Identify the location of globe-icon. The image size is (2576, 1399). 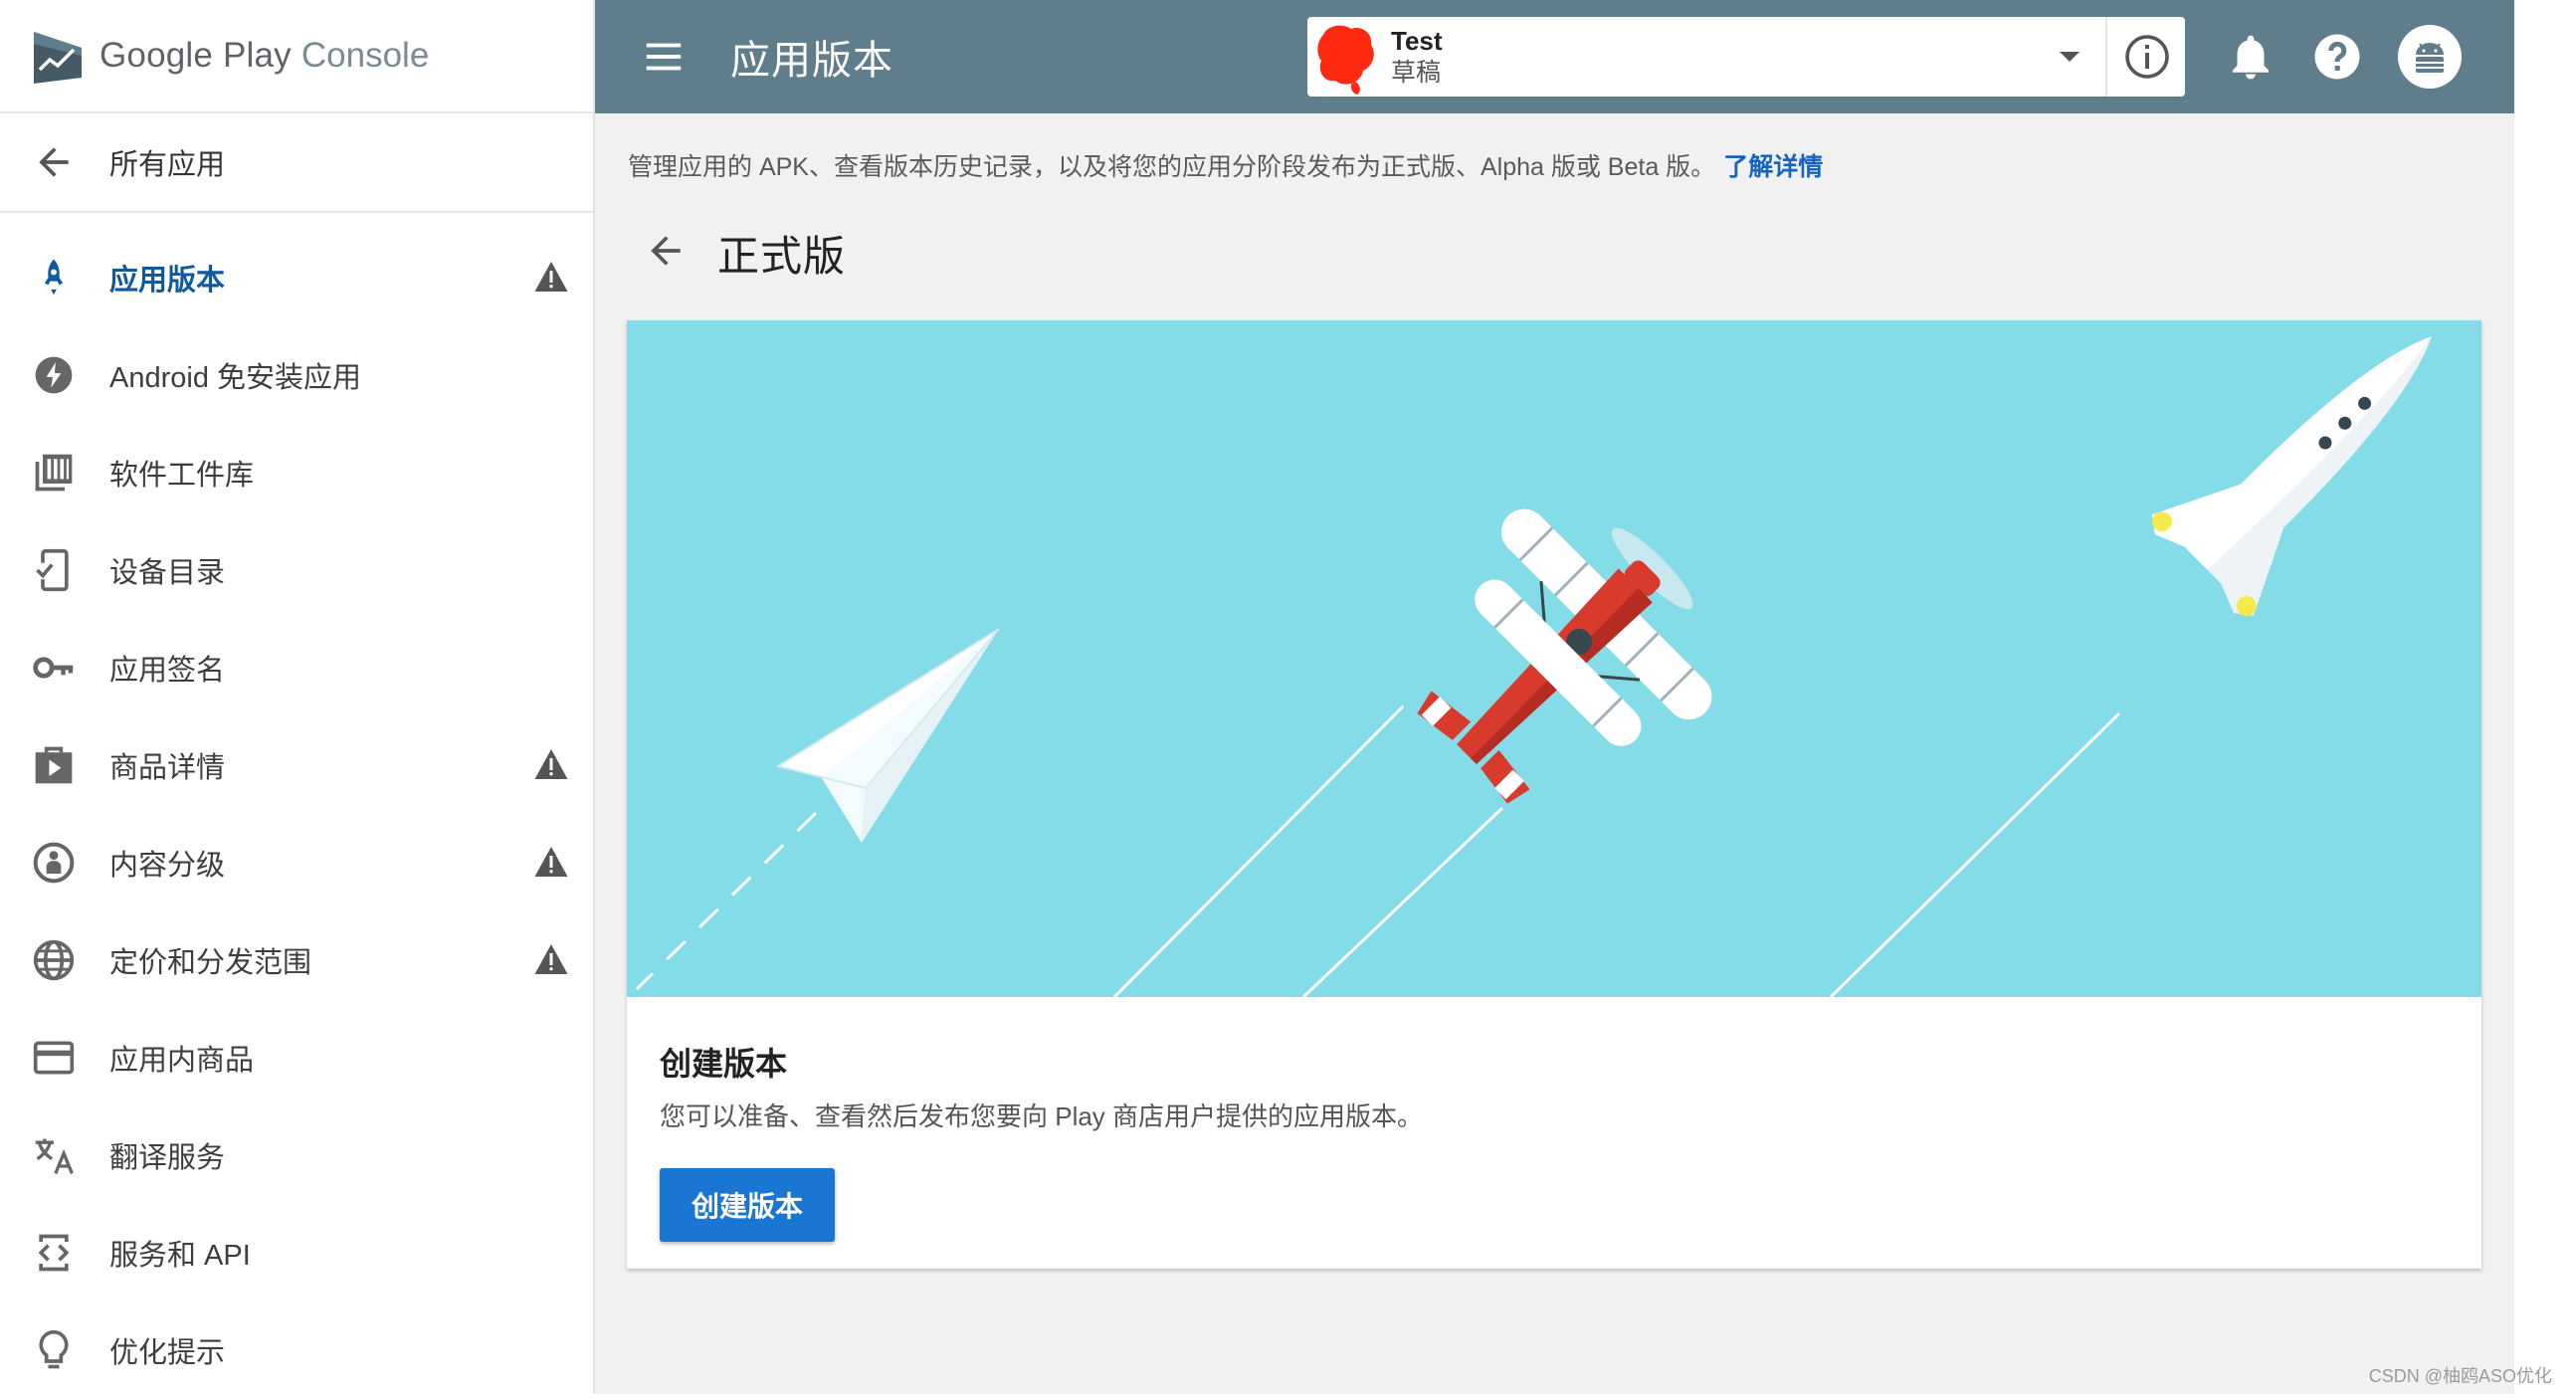
(54, 960).